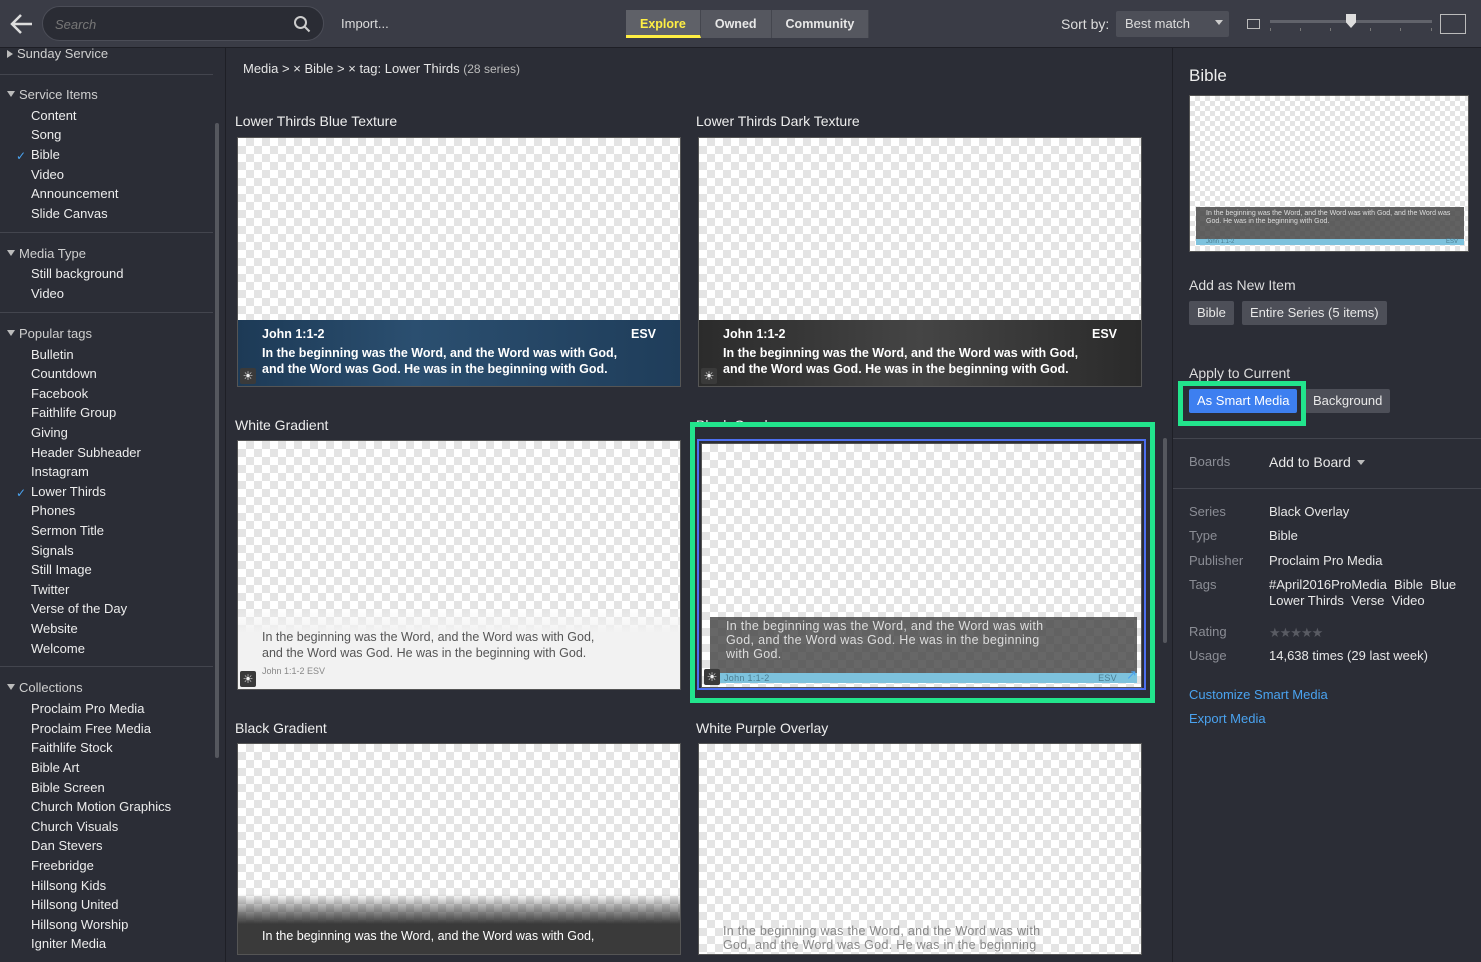 Image resolution: width=1481 pixels, height=962 pixels. I want to click on sort-value: Best match, so click(1158, 23).